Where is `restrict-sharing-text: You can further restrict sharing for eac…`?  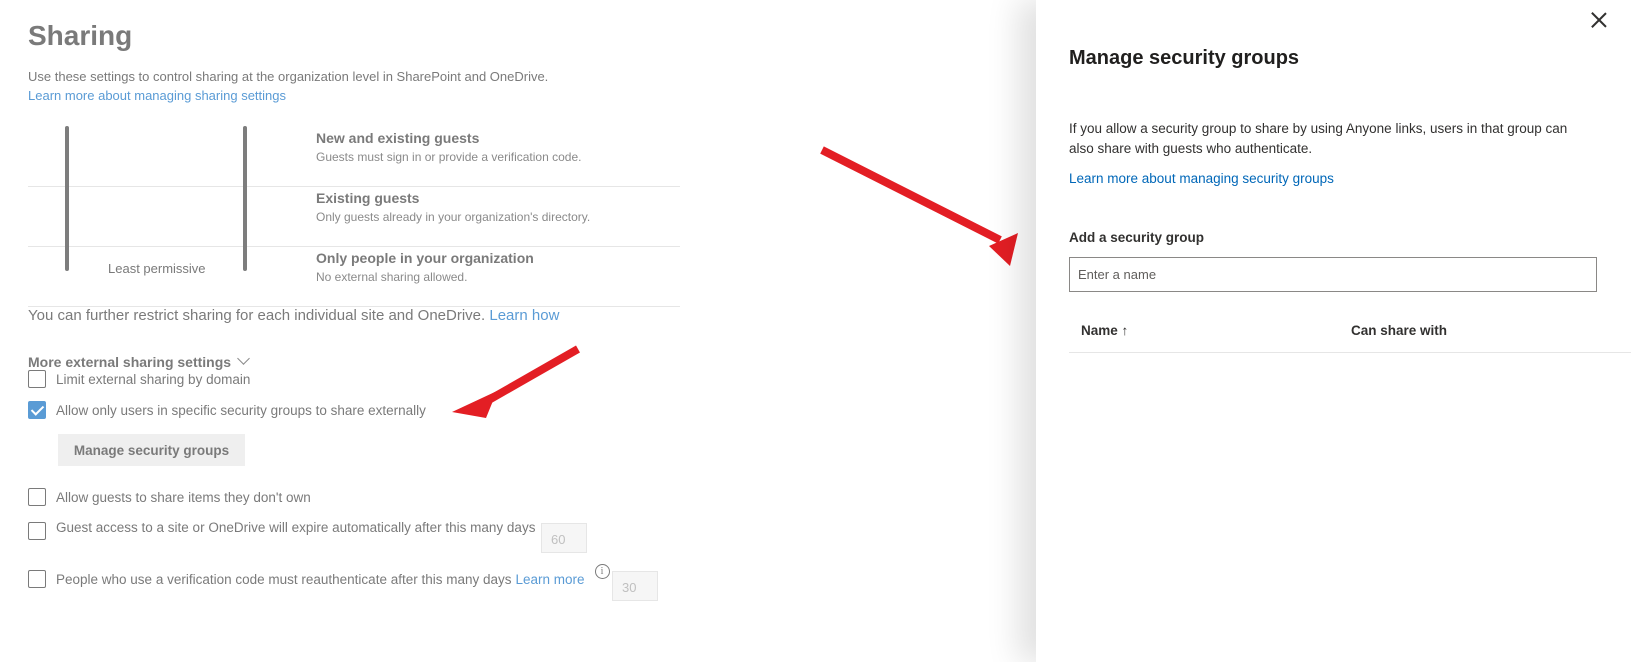
restrict-sharing-text: You can further restrict sharing for eac… is located at coordinates (293, 315).